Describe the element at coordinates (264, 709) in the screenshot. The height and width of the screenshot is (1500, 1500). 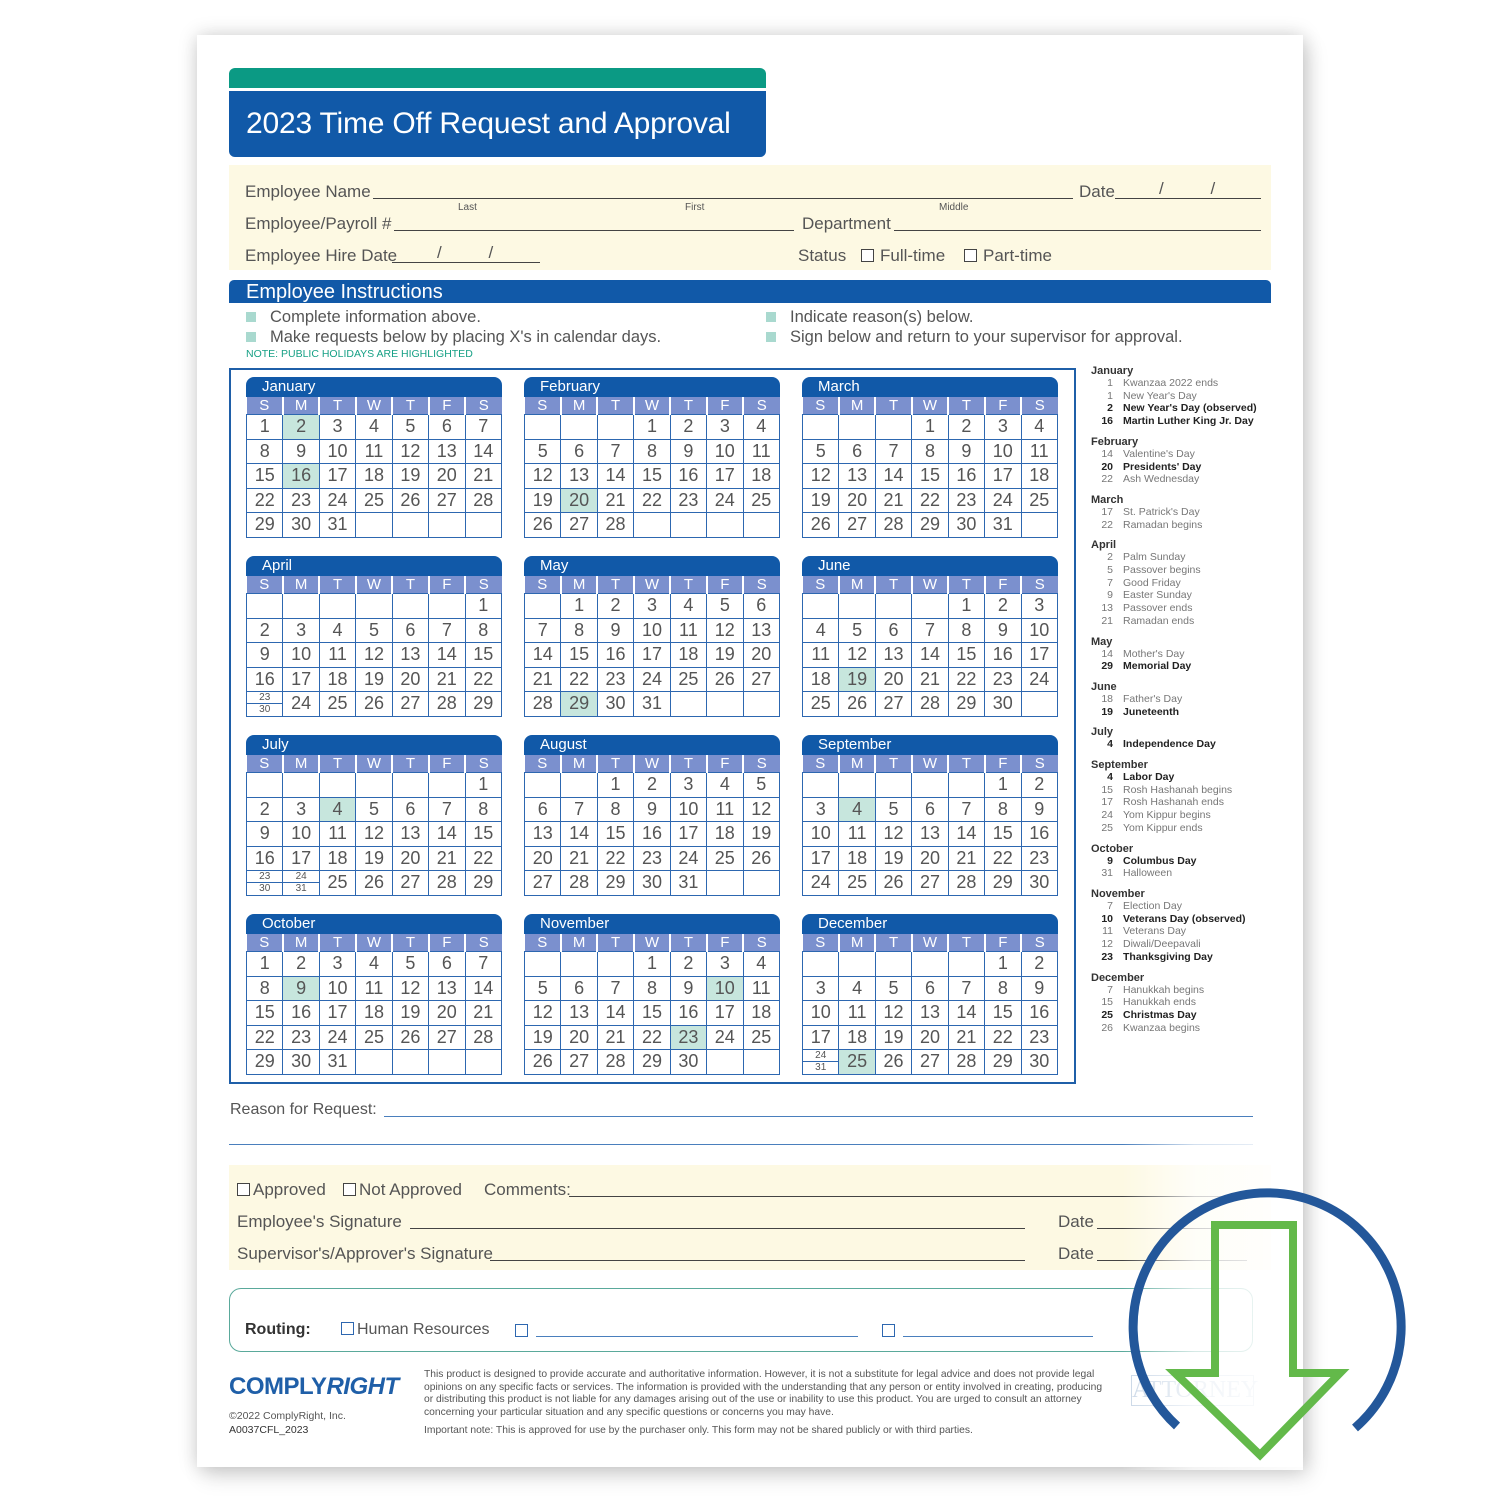
I see `split-day: 30` at that location.